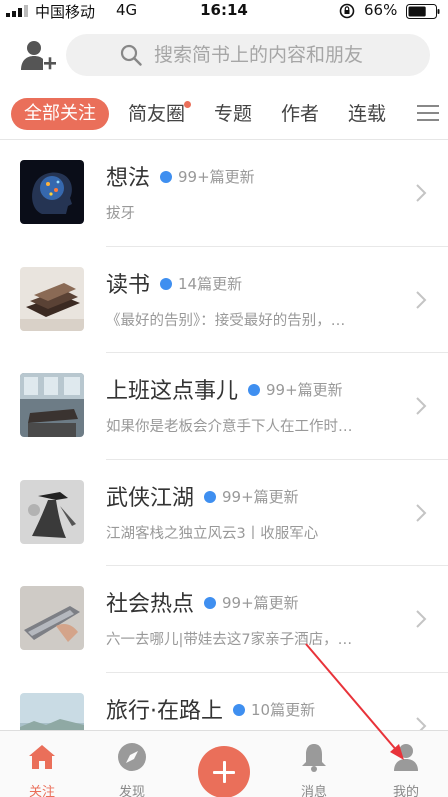 The width and height of the screenshot is (448, 797). I want to click on battery-percent: 66%, so click(381, 10).